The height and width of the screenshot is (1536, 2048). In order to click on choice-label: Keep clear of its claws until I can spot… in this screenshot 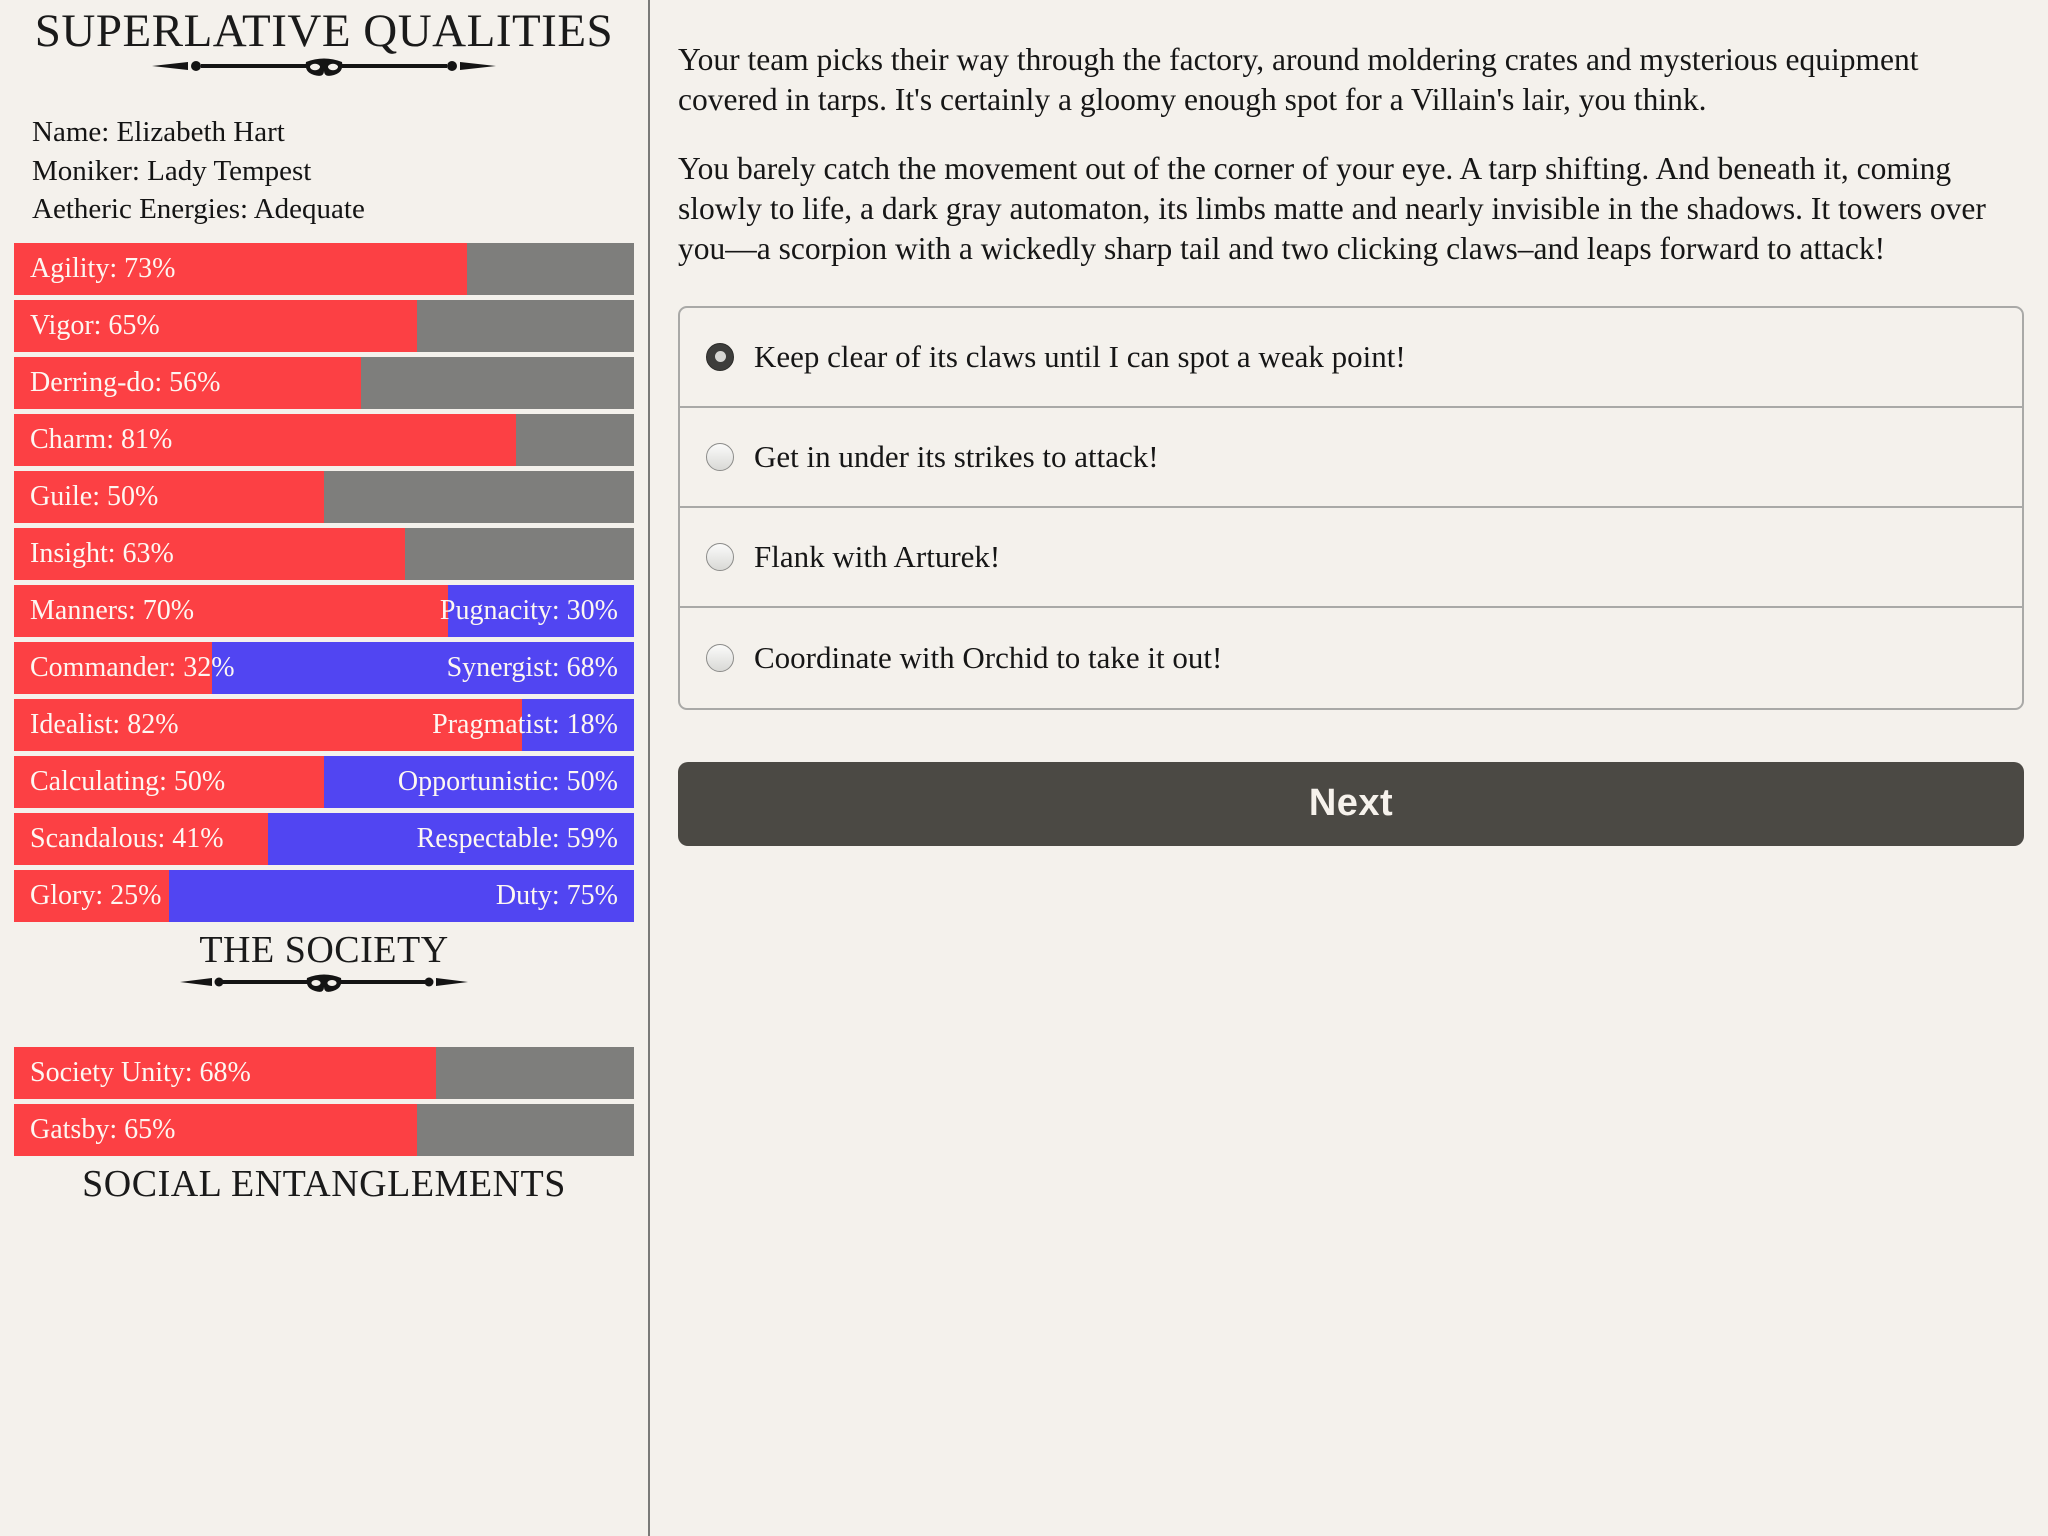, I will do `click(1080, 357)`.